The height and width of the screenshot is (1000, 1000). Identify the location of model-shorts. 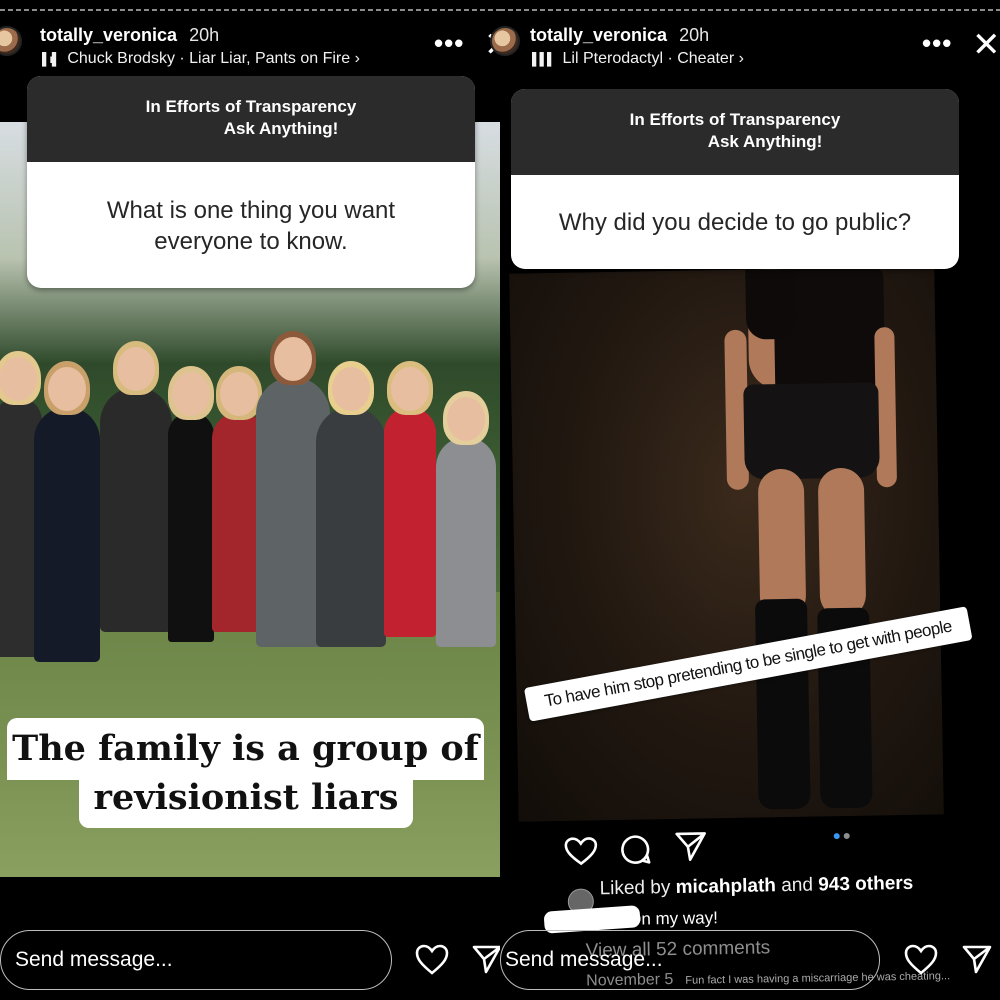
(811, 431).